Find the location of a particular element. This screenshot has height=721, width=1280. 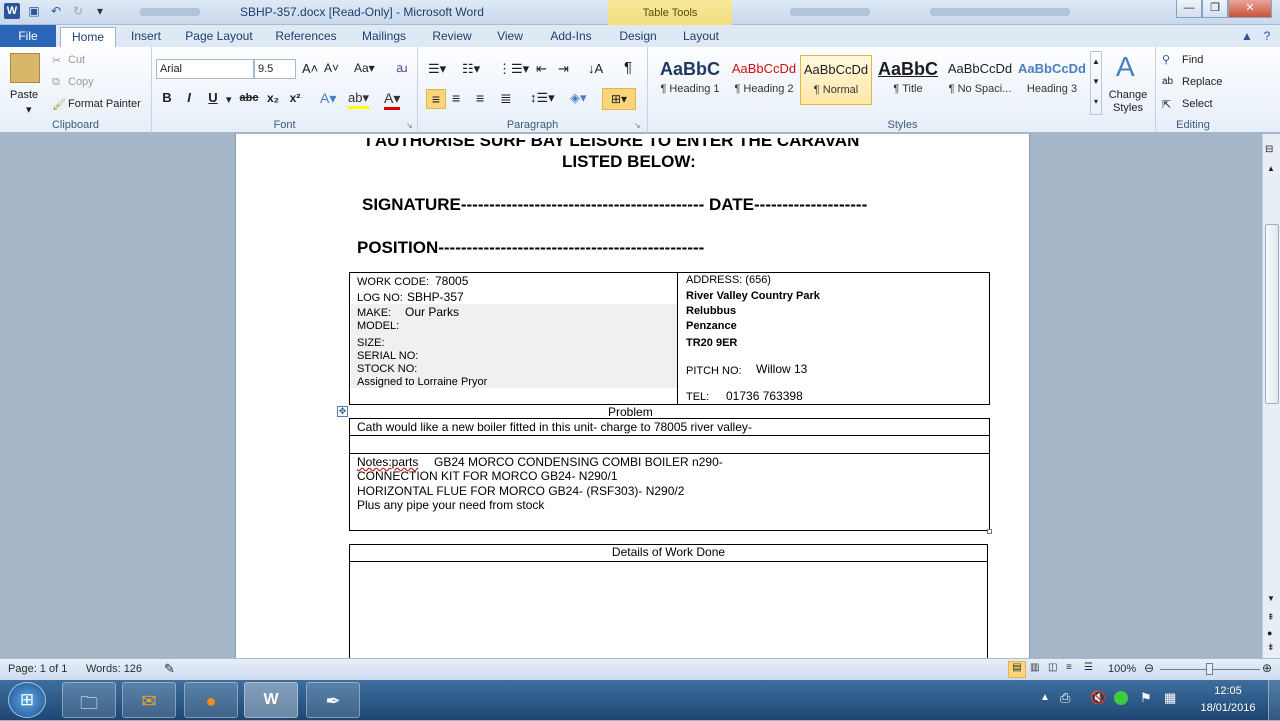

page-count: Page: 1 of 1 is located at coordinates (37, 669).